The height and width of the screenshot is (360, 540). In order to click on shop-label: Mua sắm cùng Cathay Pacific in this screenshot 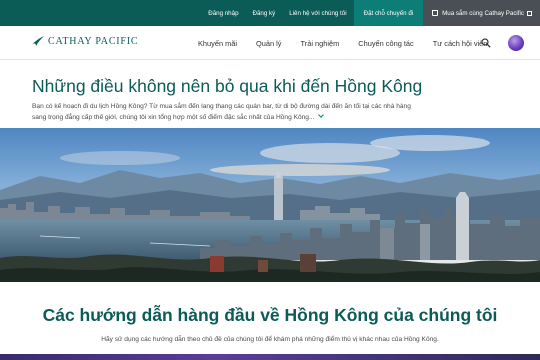, I will do `click(483, 13)`.